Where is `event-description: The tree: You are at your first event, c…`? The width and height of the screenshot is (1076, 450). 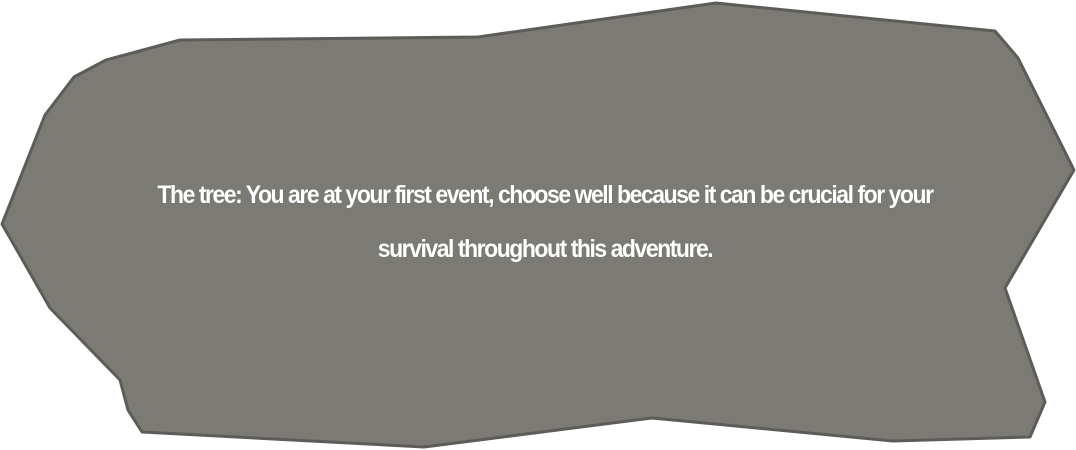 event-description: The tree: You are at your first event, c… is located at coordinates (545, 222).